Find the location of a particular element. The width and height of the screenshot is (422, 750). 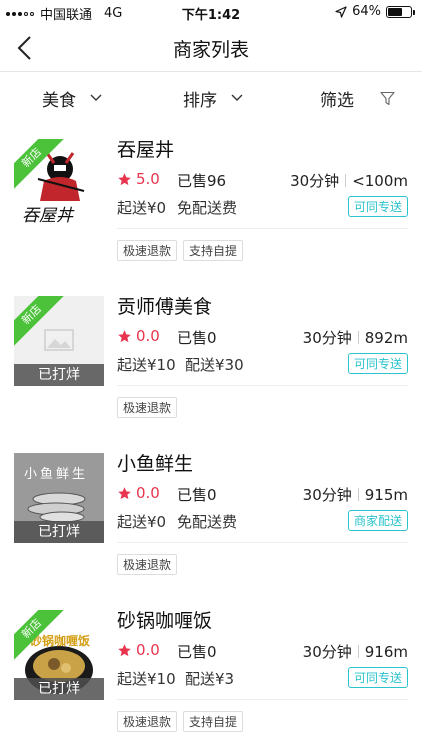

location-arrow-icon is located at coordinates (341, 11).